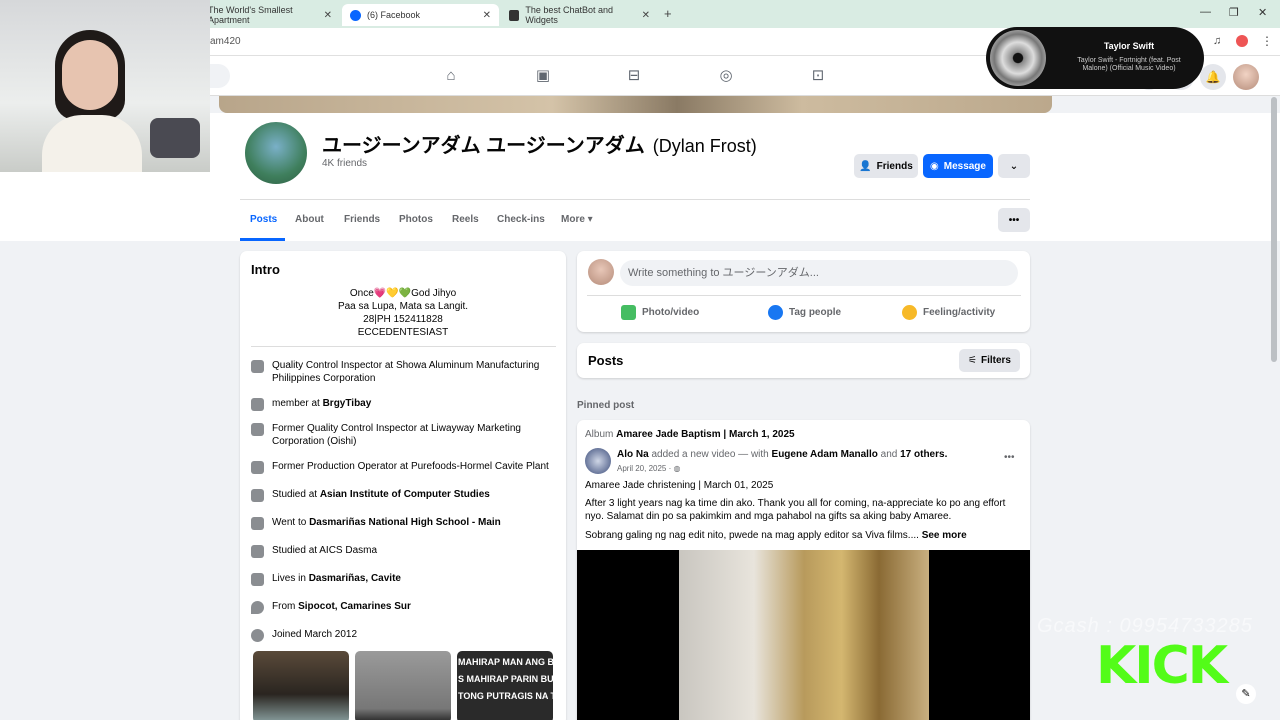 Image resolution: width=1280 pixels, height=720 pixels. What do you see at coordinates (635, 104) in the screenshot?
I see `cover-photo` at bounding box center [635, 104].